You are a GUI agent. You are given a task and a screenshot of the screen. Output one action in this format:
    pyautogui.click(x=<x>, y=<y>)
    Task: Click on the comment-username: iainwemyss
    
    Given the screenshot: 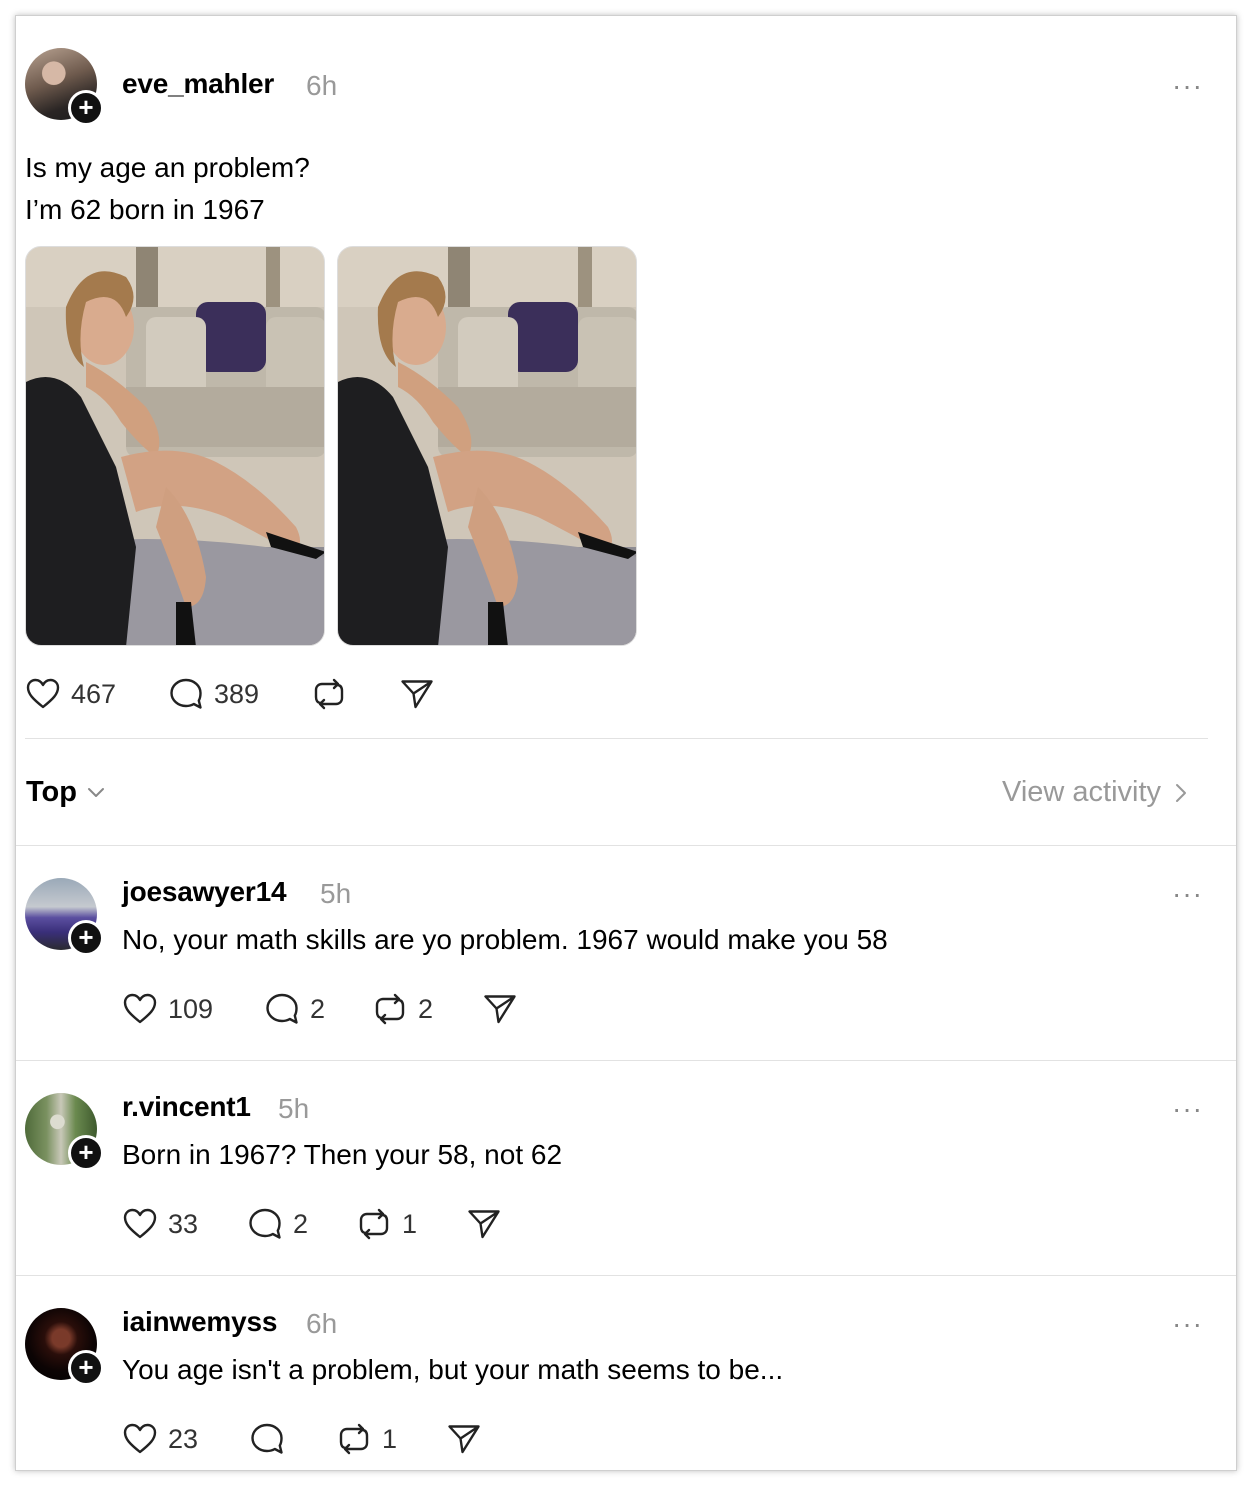 What is the action you would take?
    pyautogui.click(x=199, y=1322)
    